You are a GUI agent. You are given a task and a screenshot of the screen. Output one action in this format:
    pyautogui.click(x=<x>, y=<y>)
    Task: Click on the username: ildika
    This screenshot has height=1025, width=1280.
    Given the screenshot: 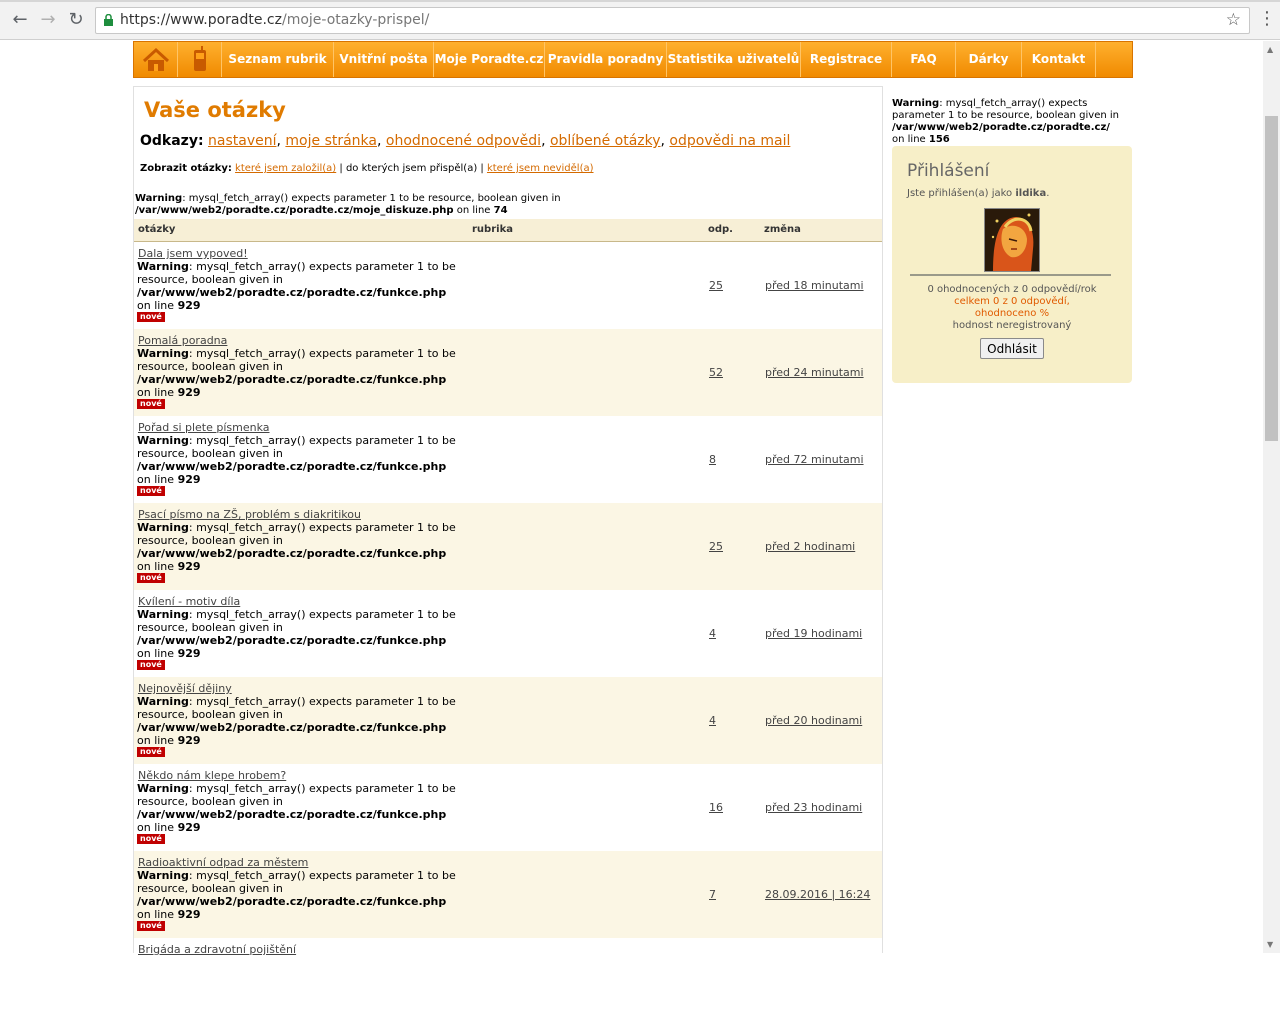 What is the action you would take?
    pyautogui.click(x=1031, y=193)
    